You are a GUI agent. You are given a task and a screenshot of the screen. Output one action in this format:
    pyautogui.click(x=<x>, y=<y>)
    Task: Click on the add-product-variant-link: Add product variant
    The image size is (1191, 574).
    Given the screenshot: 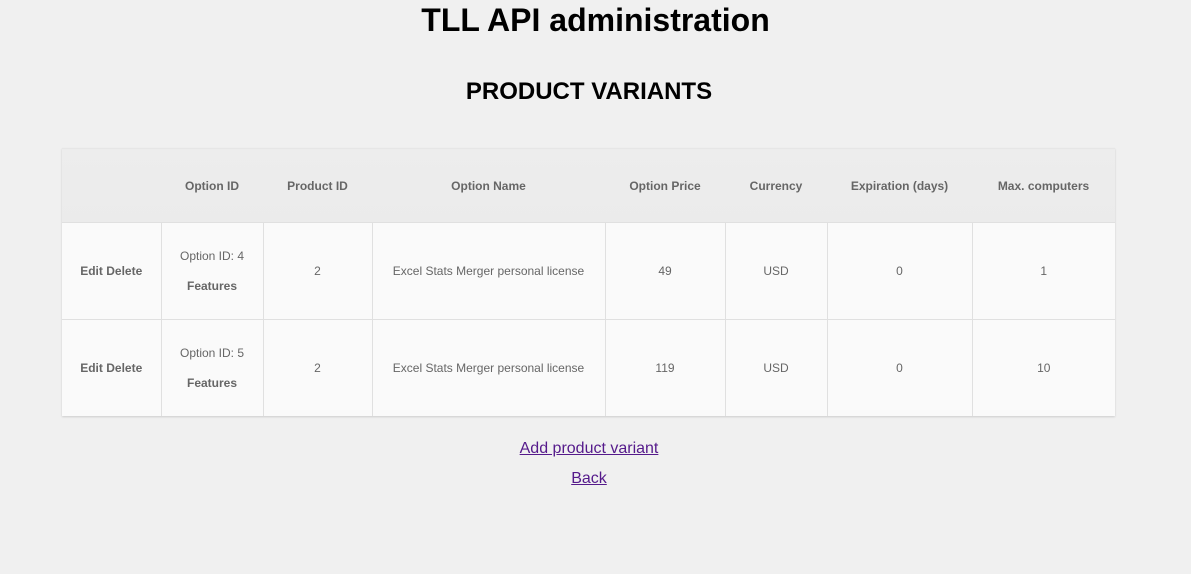 What is the action you would take?
    pyautogui.click(x=589, y=449)
    